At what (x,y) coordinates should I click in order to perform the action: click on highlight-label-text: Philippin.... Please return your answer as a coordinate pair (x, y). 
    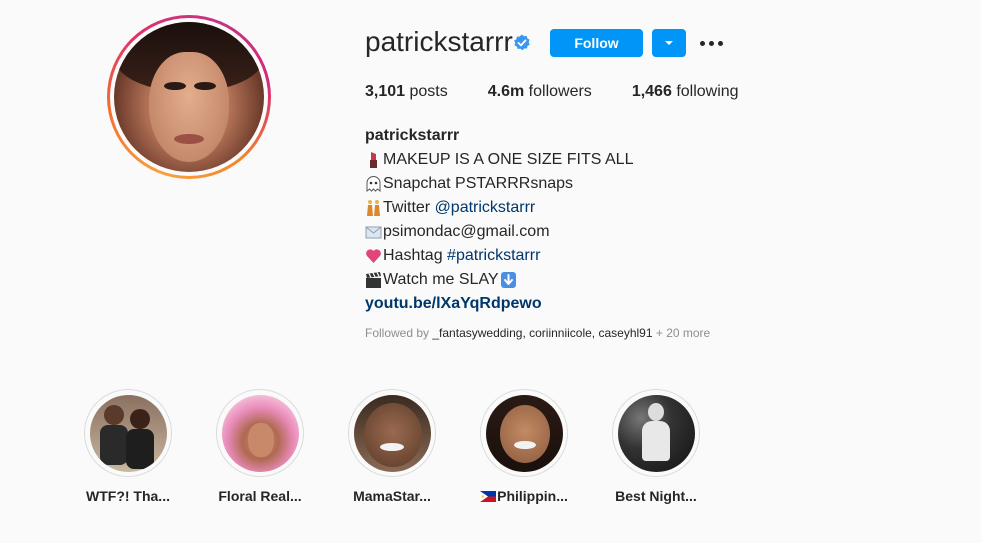
    Looking at the image, I should click on (532, 496).